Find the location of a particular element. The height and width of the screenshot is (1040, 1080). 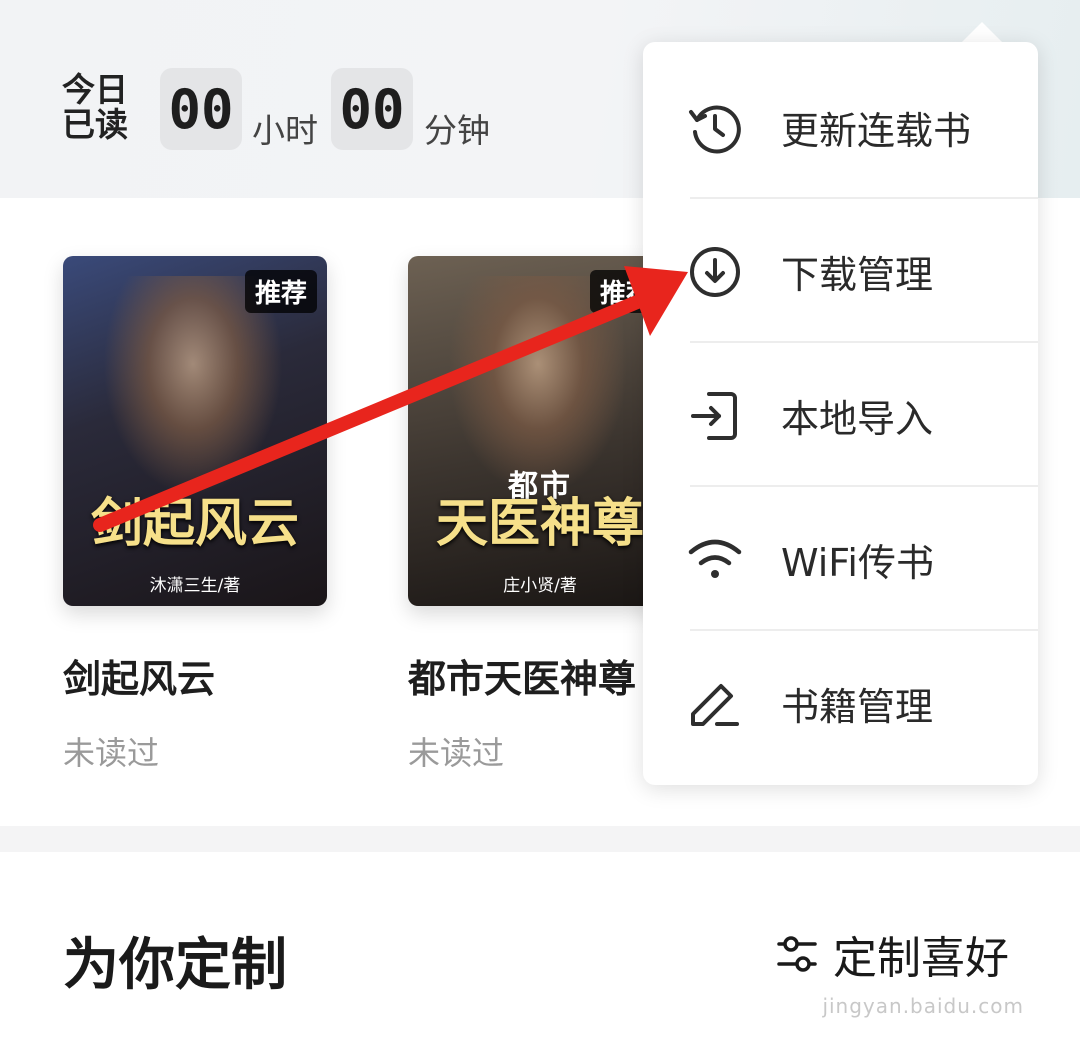

minutes-value: 00 is located at coordinates (372, 109).